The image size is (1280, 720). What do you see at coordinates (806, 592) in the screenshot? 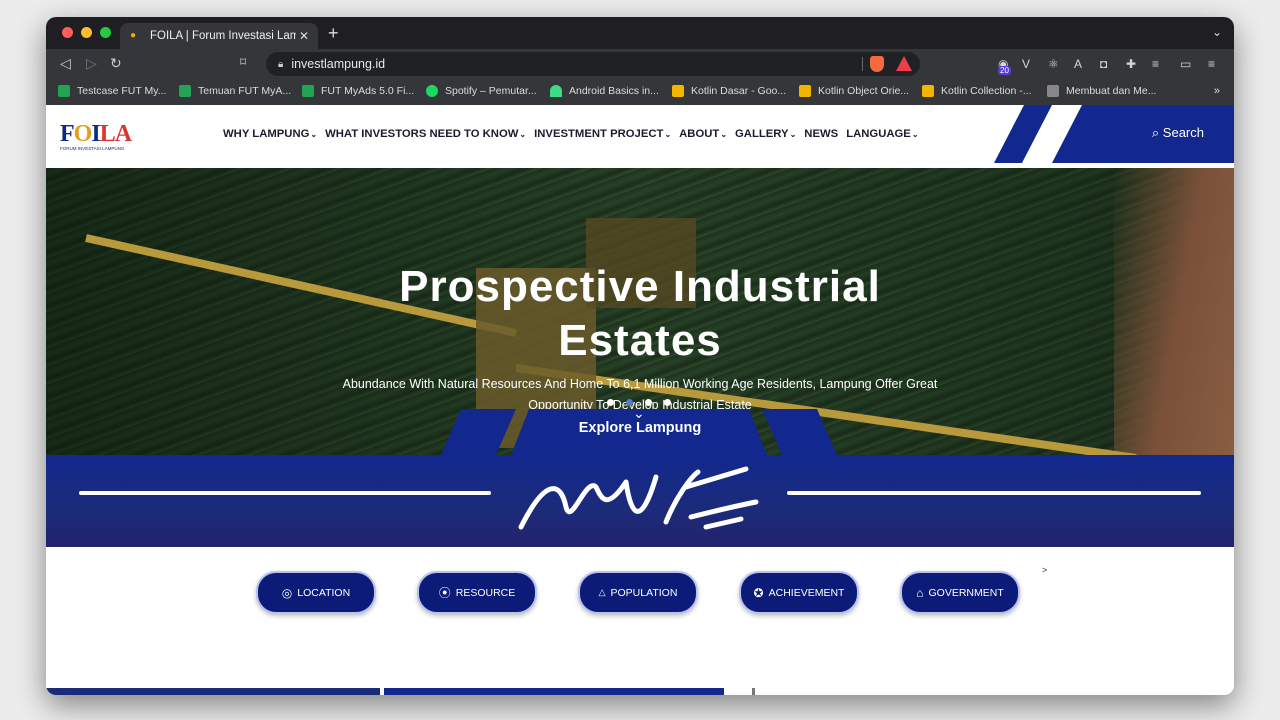
I see `category-label: ACHIEVEMENT` at bounding box center [806, 592].